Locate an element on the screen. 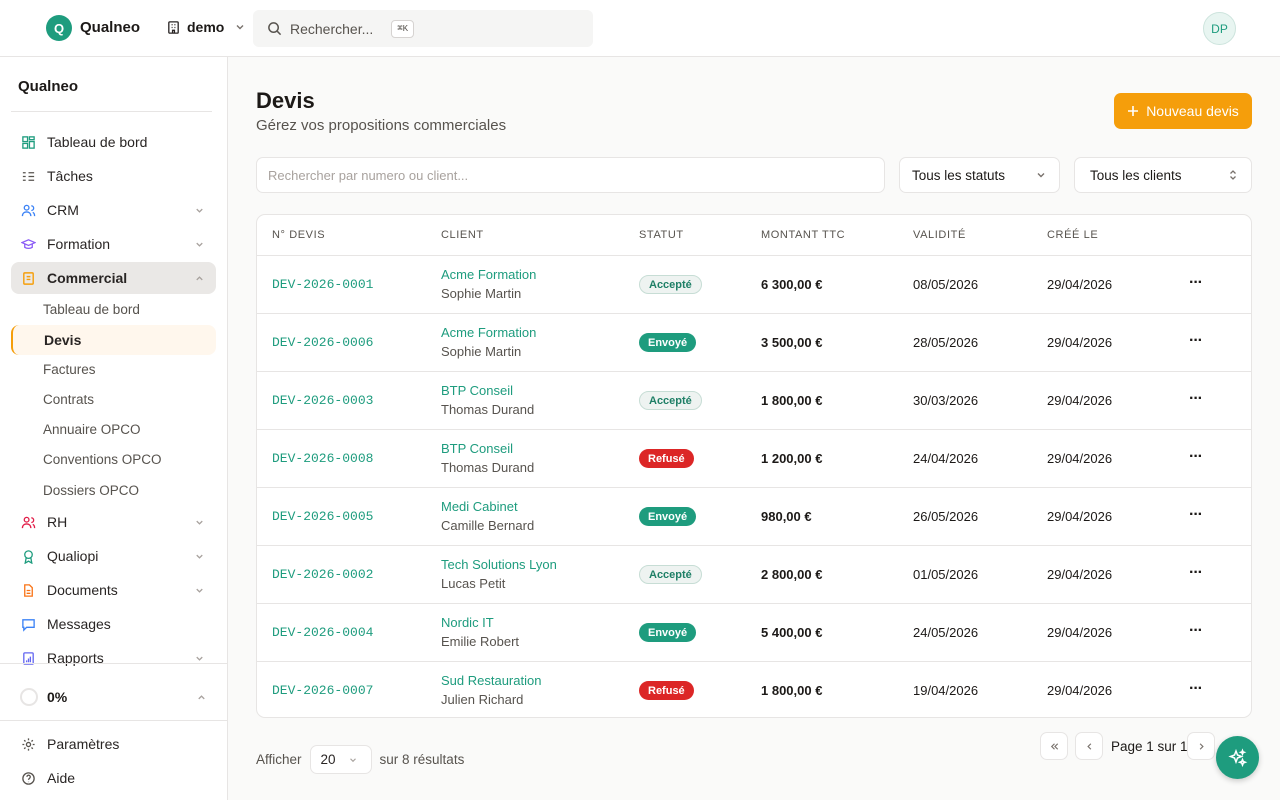 Image resolution: width=1280 pixels, height=800 pixels. next-page-button is located at coordinates (1201, 746).